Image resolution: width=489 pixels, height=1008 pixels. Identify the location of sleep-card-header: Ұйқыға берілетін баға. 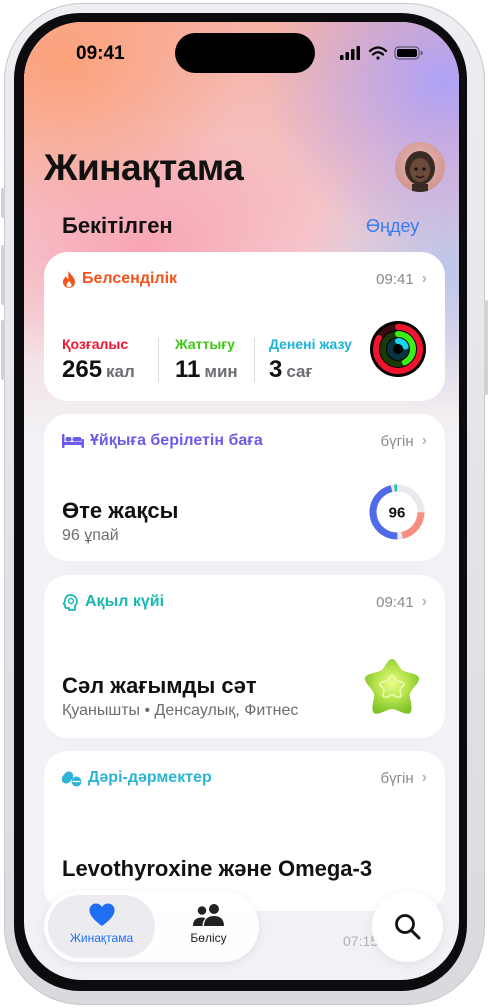
(162, 441).